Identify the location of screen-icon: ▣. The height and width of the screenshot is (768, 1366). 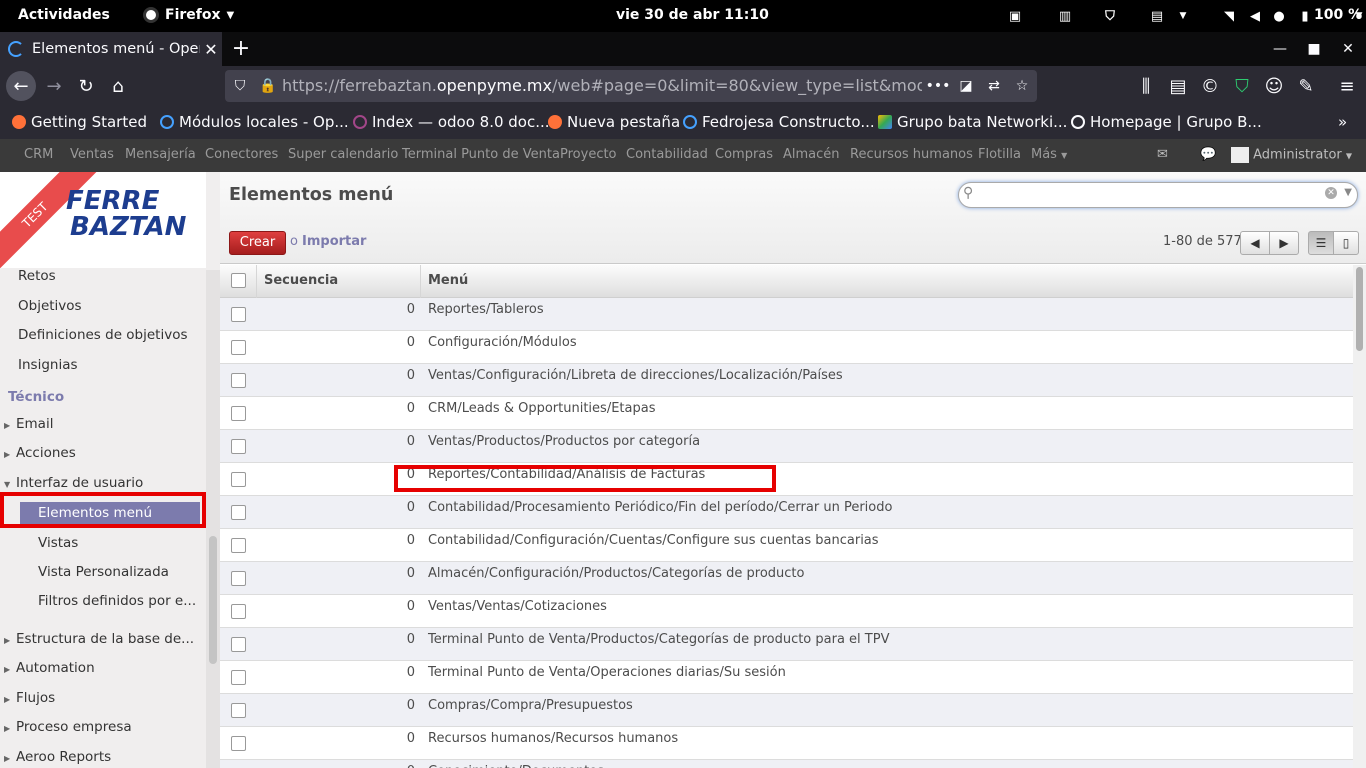
(1015, 16).